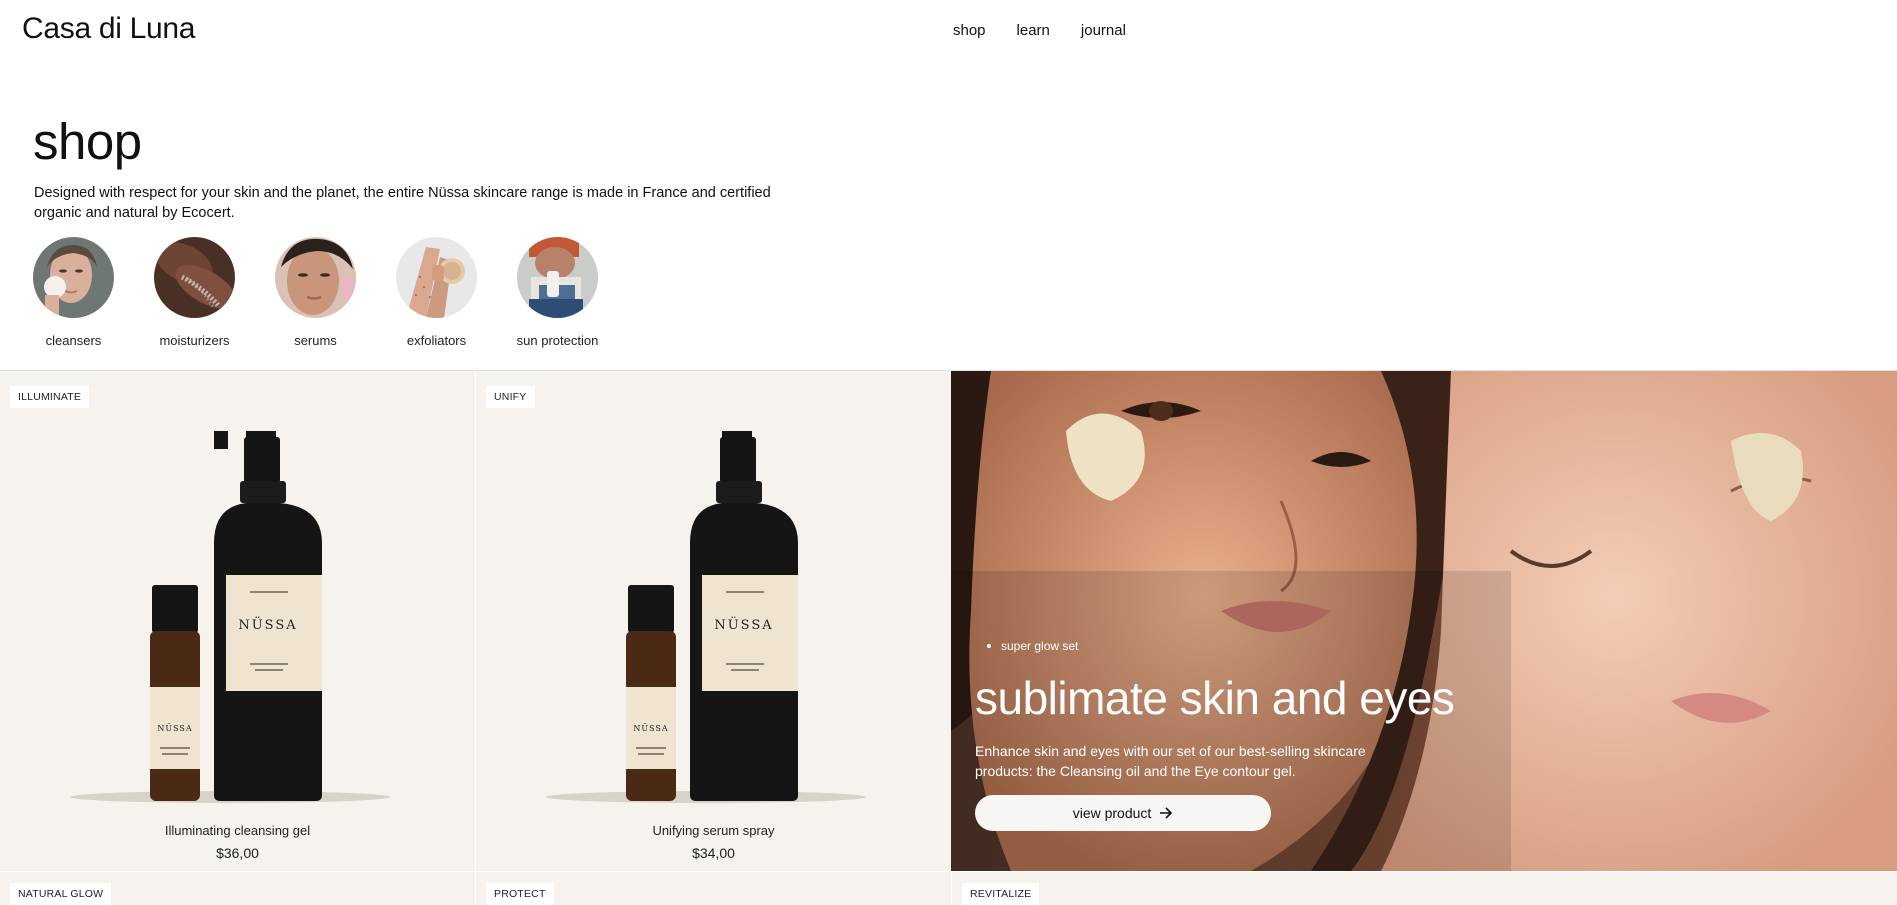 Image resolution: width=1897 pixels, height=905 pixels. I want to click on view-product-label: view product, so click(1112, 813).